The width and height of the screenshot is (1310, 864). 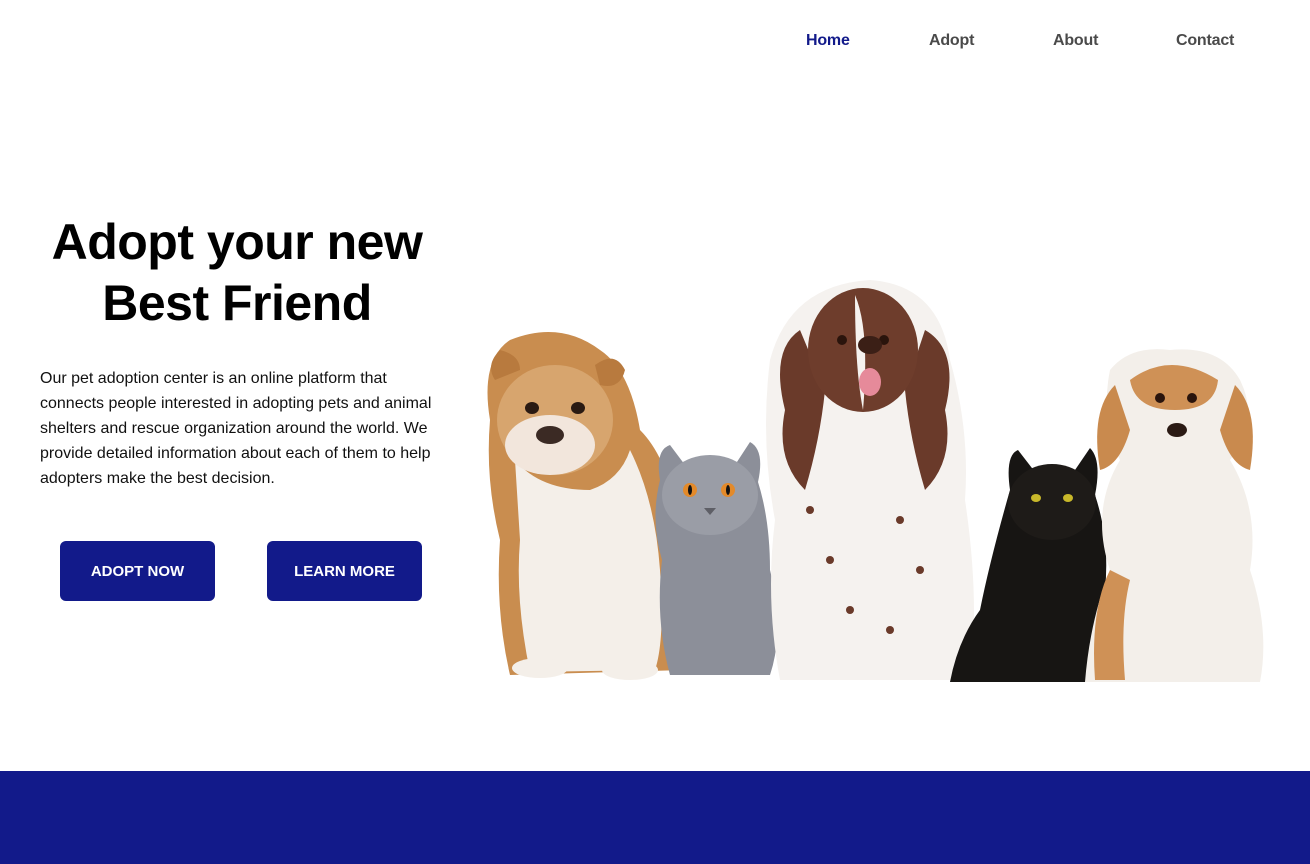 What do you see at coordinates (137, 571) in the screenshot?
I see `adopt-now-button: ADOPT NOW` at bounding box center [137, 571].